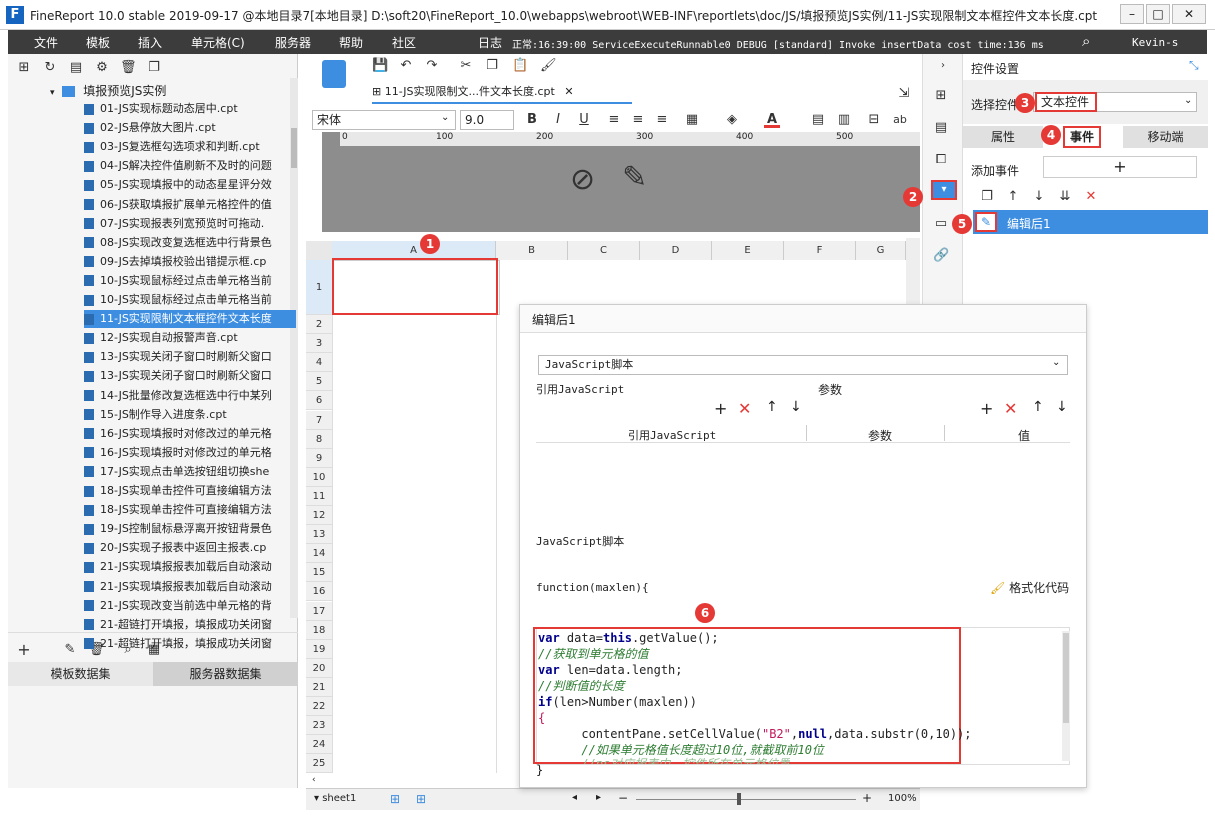 This screenshot has height=818, width=1215. I want to click on delete-icon: 🗑, so click(128, 68).